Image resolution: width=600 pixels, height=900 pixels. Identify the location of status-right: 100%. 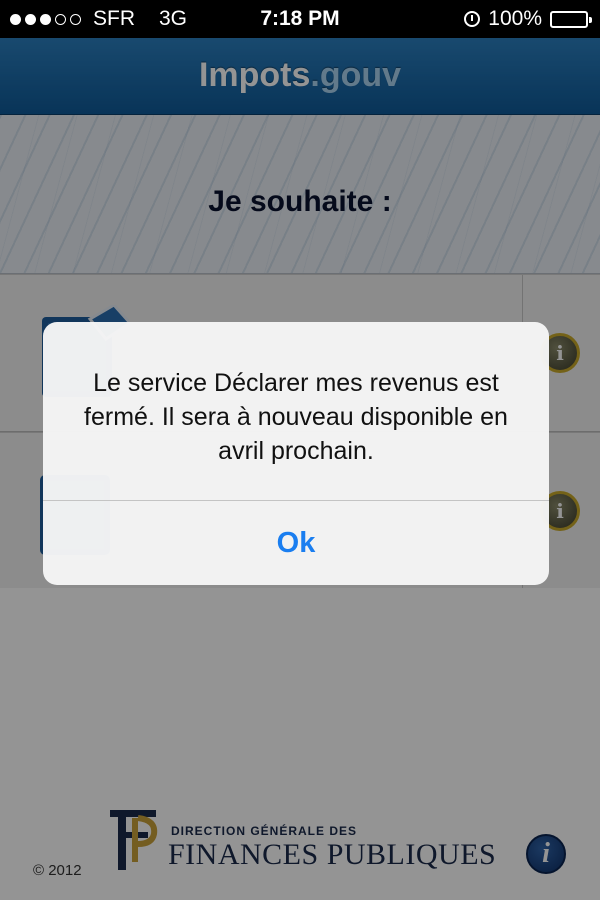
(528, 19).